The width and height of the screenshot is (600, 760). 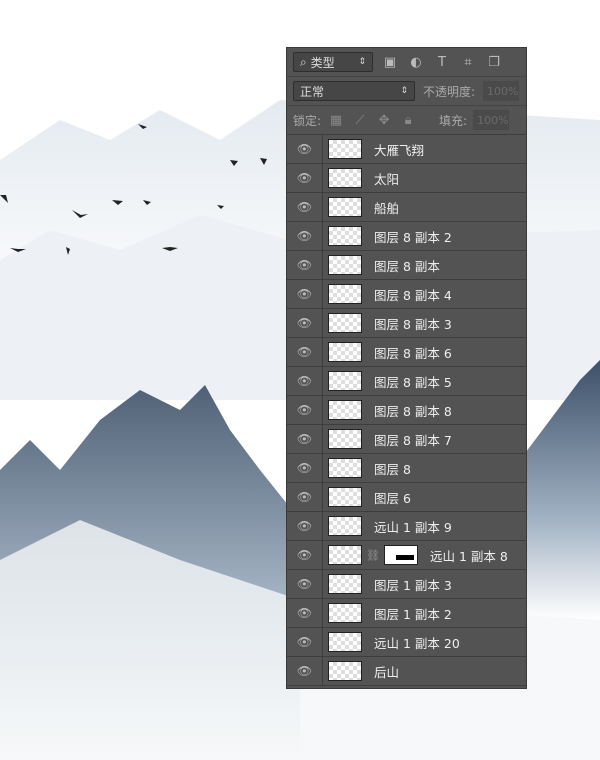 I want to click on layer-row: 👁︎ 图层 8 副本 5, so click(x=406, y=381).